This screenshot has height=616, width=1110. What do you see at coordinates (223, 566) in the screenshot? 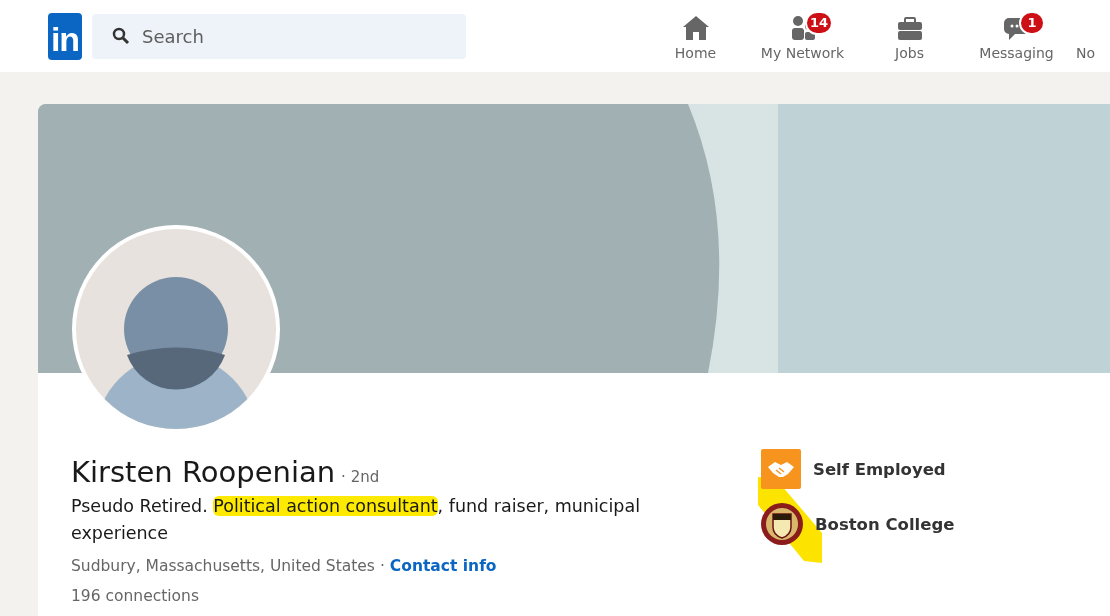
I see `location: Sudbury, Massachusetts, United States` at bounding box center [223, 566].